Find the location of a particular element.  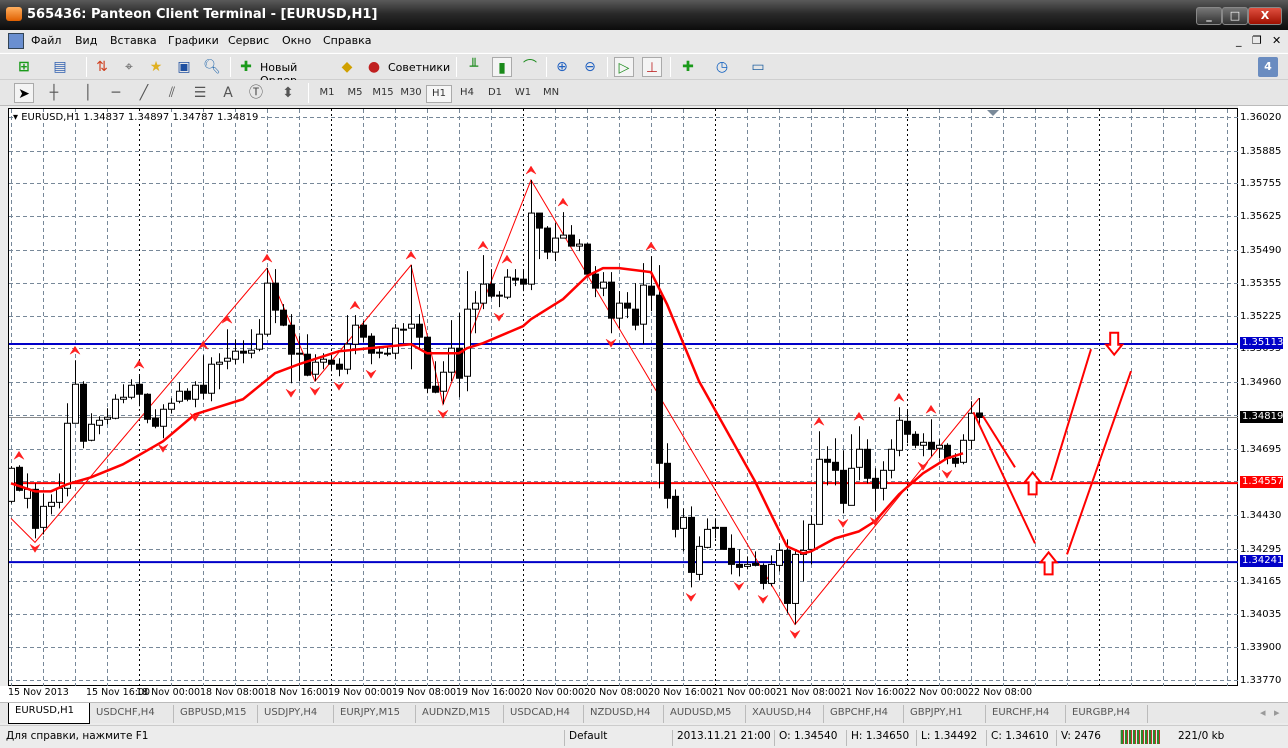

timeframe-m30: M30 is located at coordinates (411, 94).